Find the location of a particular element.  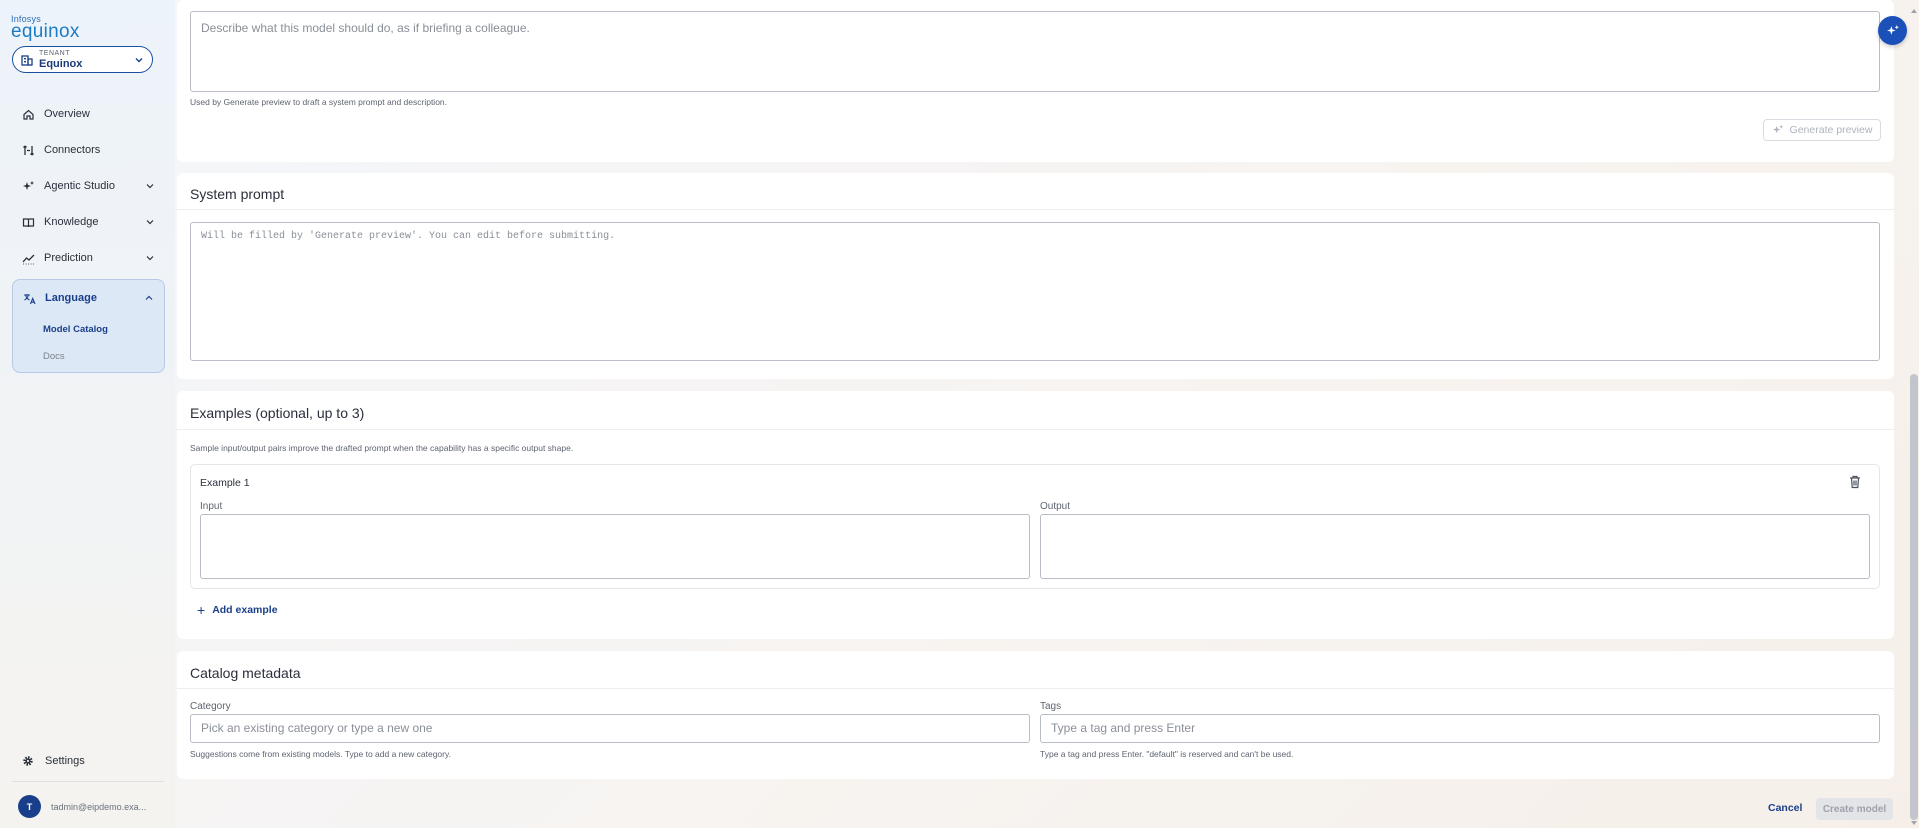

sidebar-divider is located at coordinates (88, 781).